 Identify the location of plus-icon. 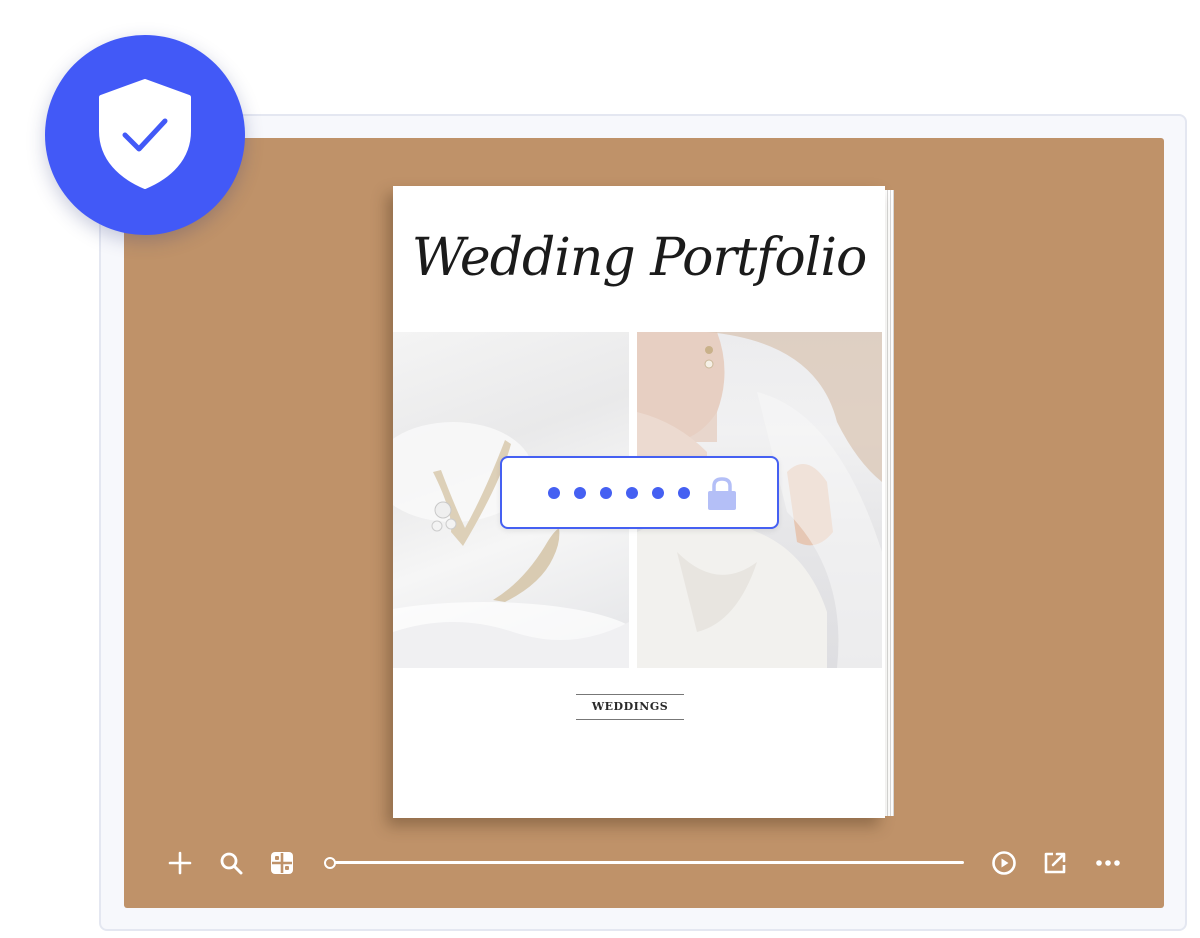
(180, 863).